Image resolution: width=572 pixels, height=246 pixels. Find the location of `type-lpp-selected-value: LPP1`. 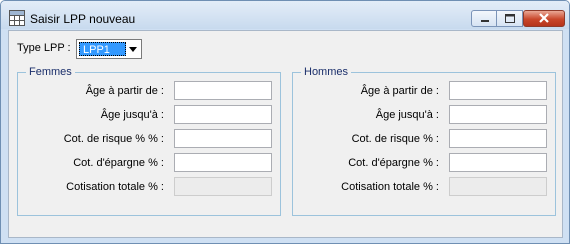

type-lpp-selected-value: LPP1 is located at coordinates (102, 49).